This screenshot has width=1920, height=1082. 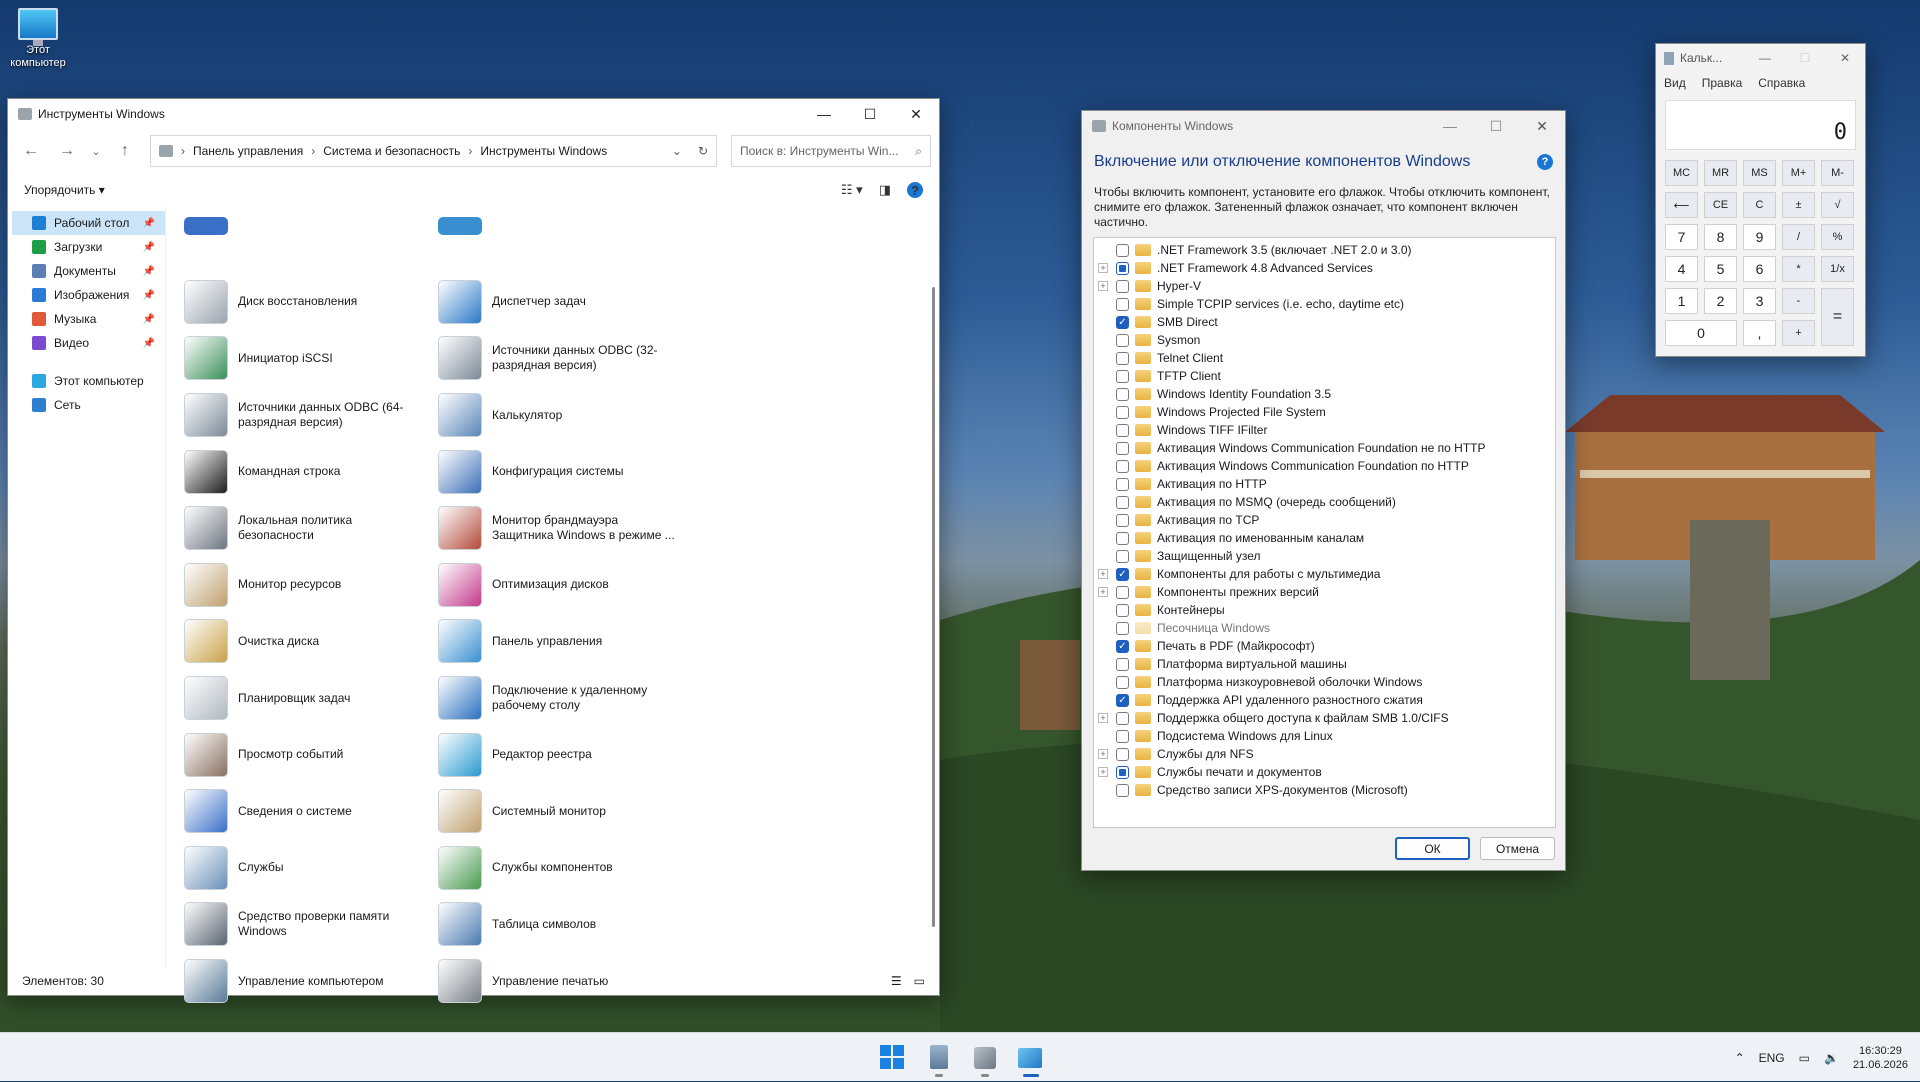 What do you see at coordinates (563, 585) in the screenshot?
I see `tool-item: Оптимизация дисков` at bounding box center [563, 585].